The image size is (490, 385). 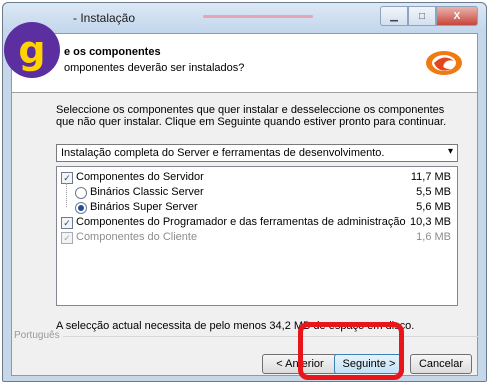 I want to click on component-label: Binários Super Server, so click(x=144, y=207).